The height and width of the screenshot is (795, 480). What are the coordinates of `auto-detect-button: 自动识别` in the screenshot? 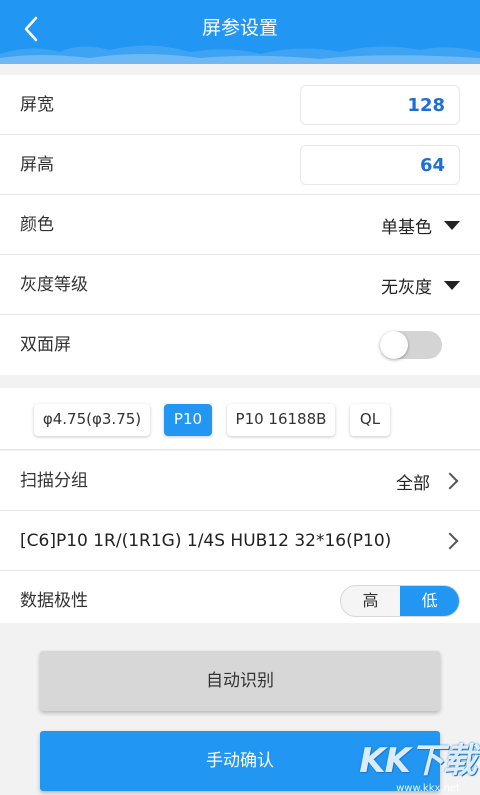 It's located at (240, 681).